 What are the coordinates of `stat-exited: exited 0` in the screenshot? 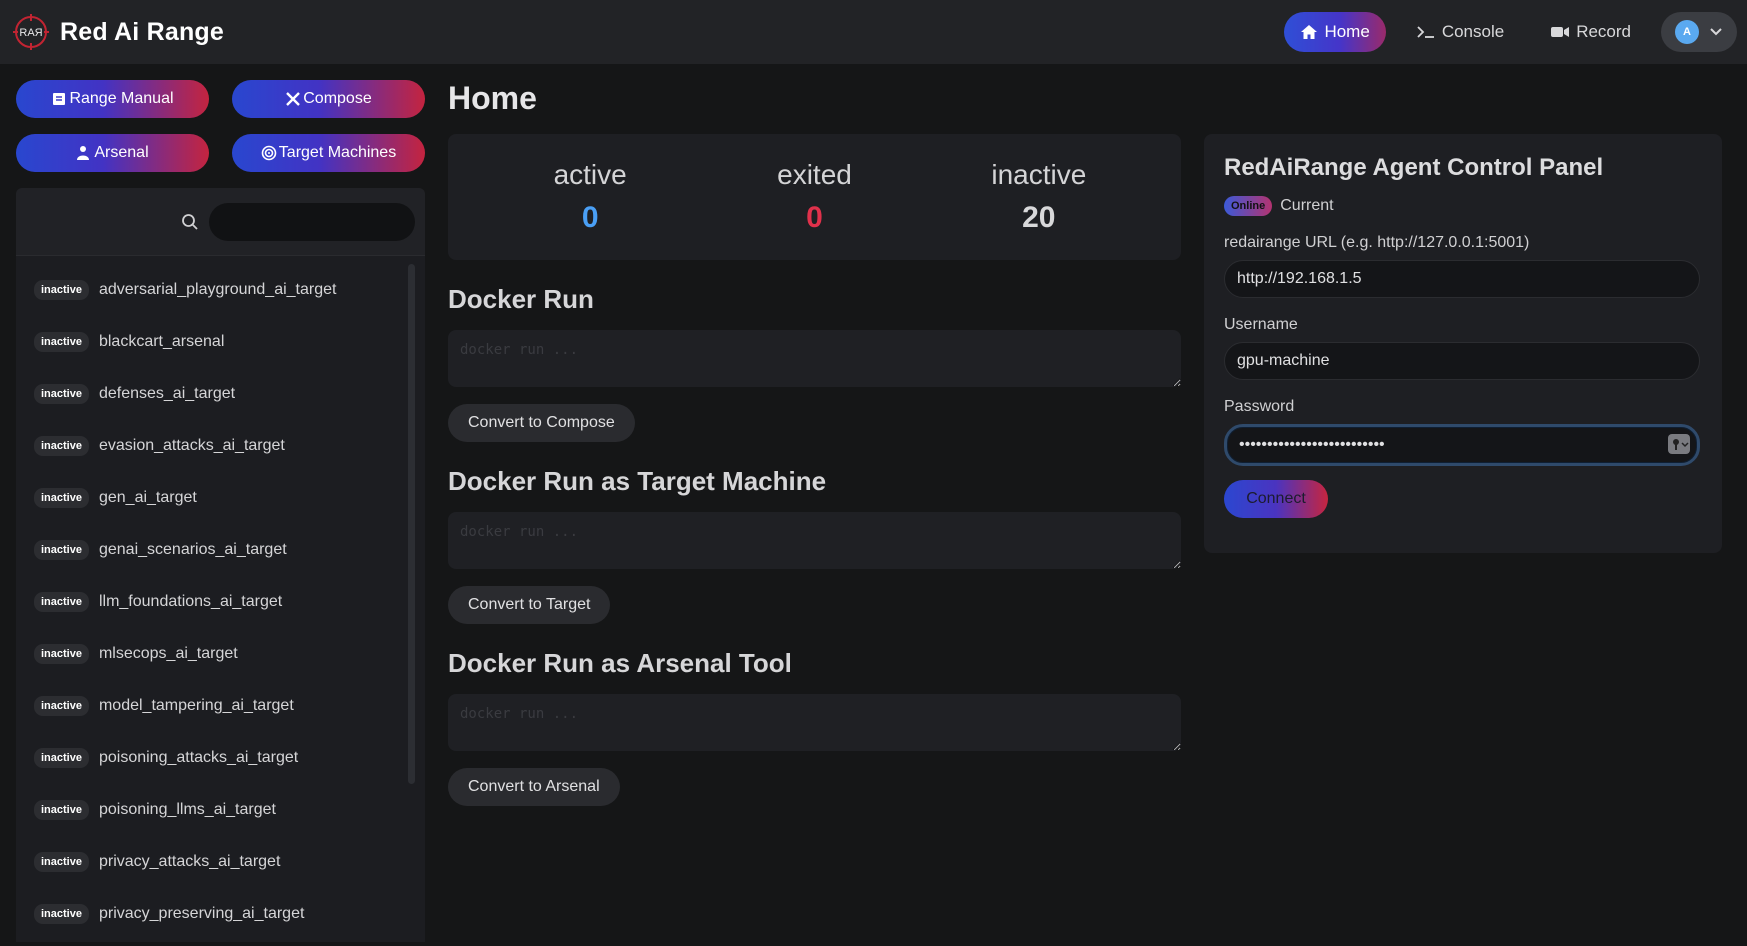 It's located at (814, 197).